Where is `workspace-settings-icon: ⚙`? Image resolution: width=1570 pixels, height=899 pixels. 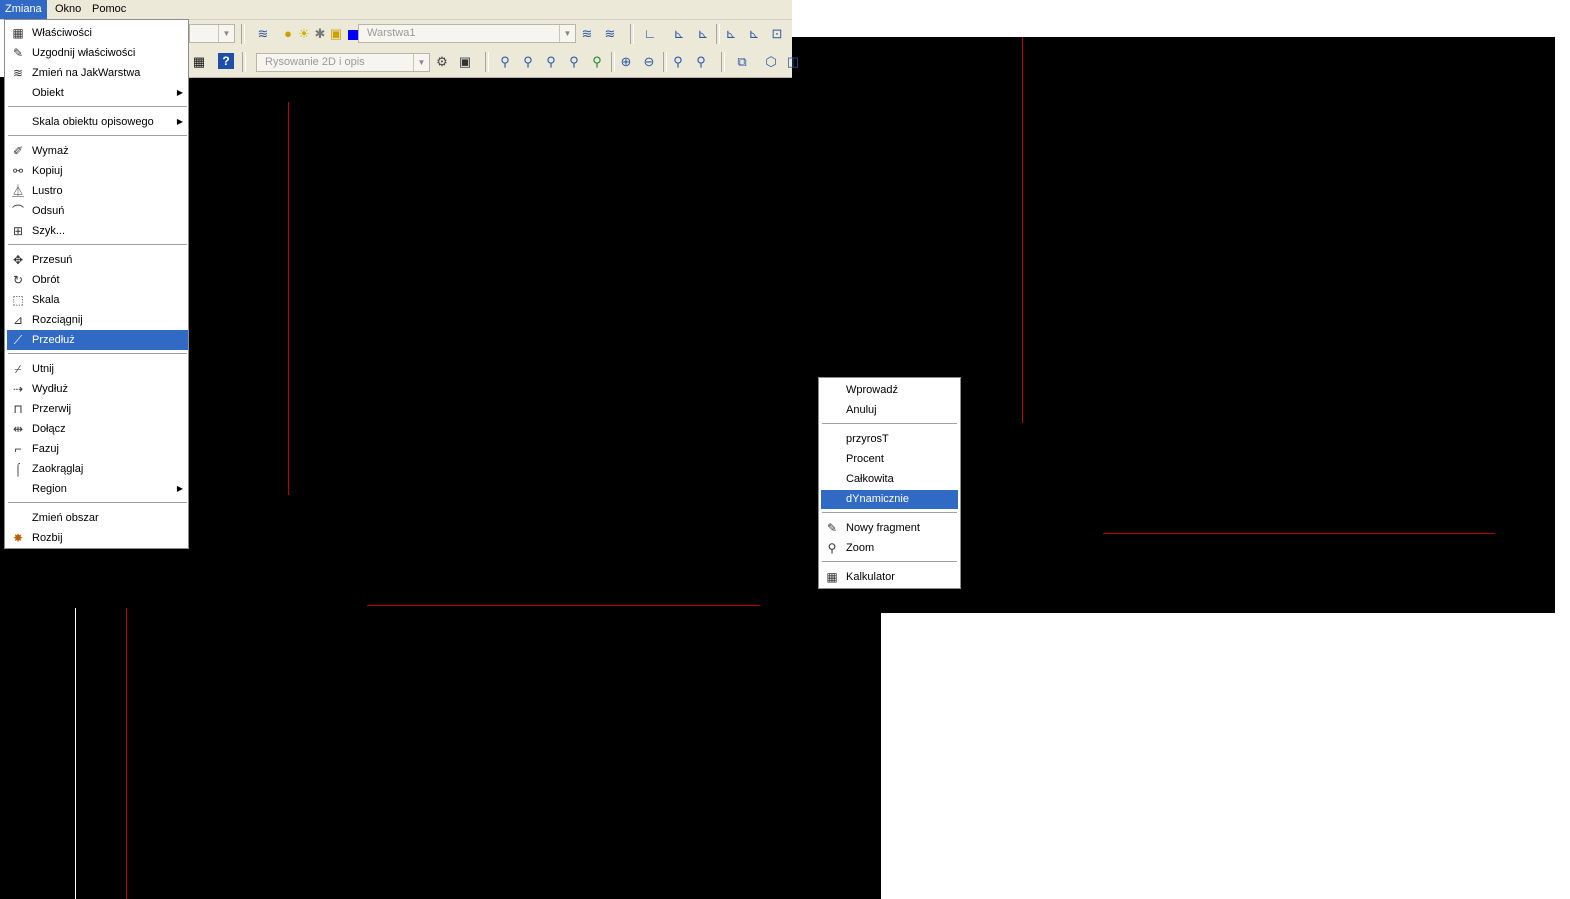 workspace-settings-icon: ⚙ is located at coordinates (442, 62).